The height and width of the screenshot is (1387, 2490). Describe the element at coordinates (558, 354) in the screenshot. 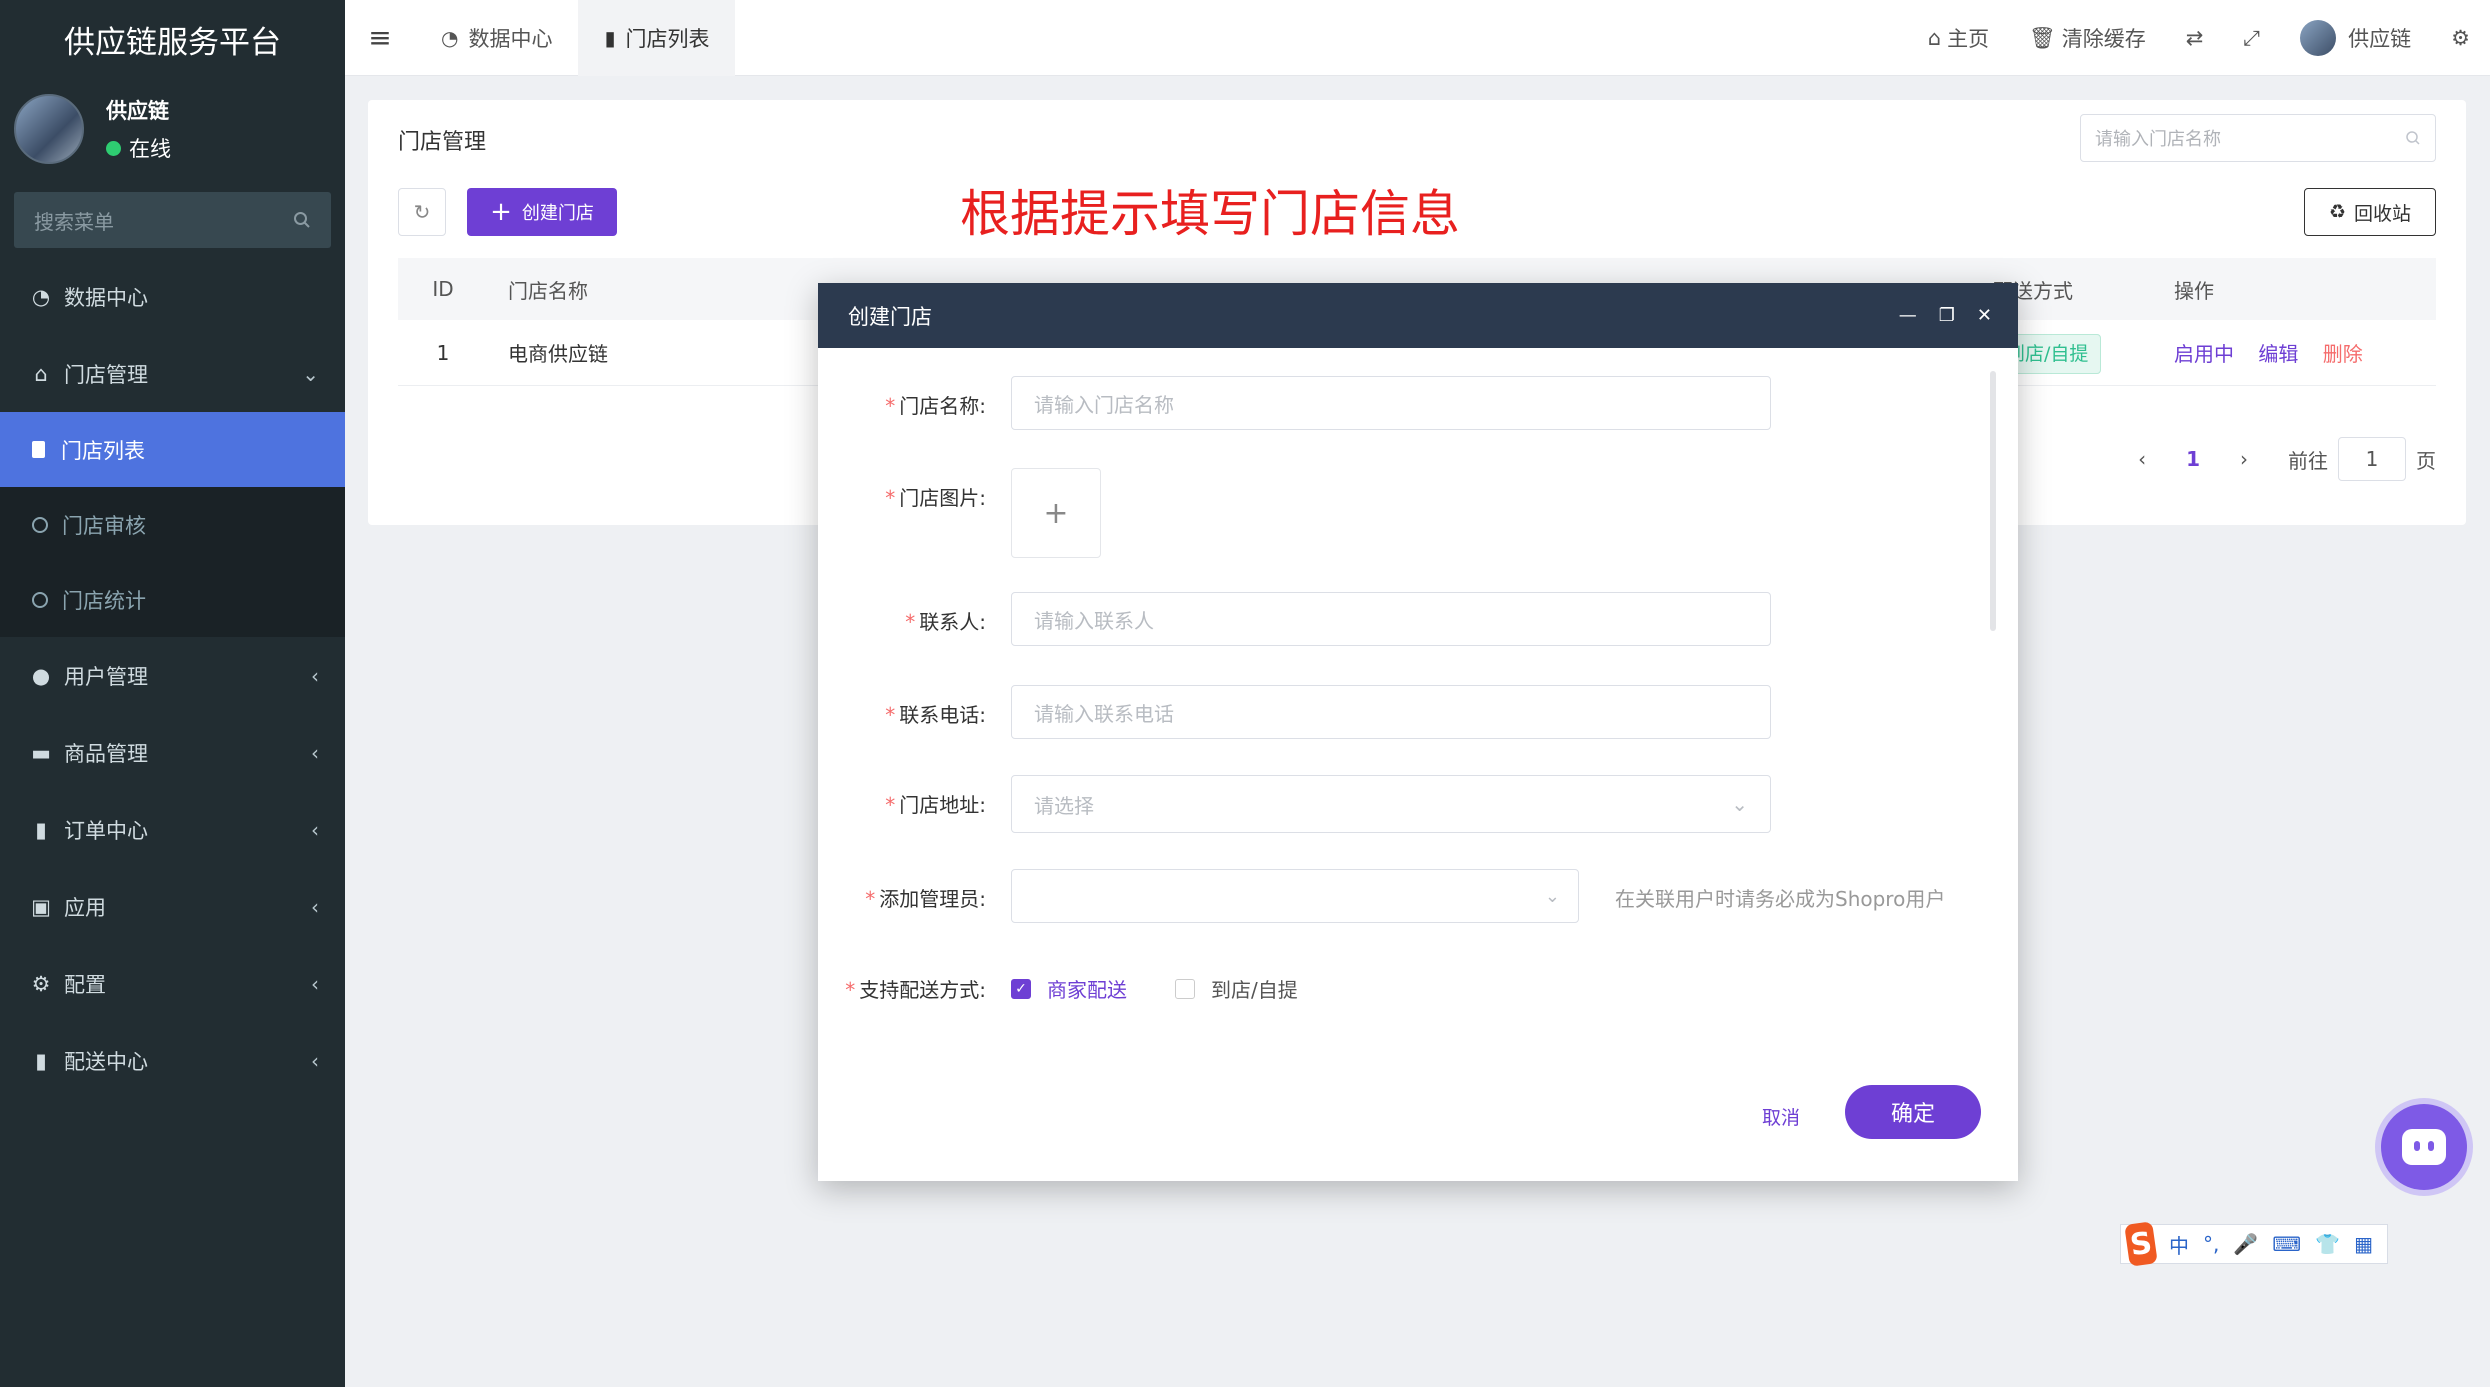

I see `cell-name: 电商供应链` at that location.